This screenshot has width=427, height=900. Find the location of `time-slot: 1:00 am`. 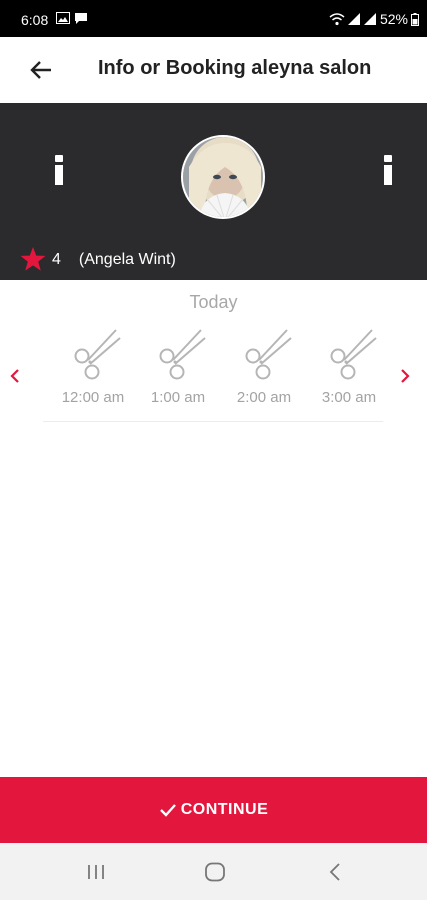

time-slot: 1:00 am is located at coordinates (178, 371).